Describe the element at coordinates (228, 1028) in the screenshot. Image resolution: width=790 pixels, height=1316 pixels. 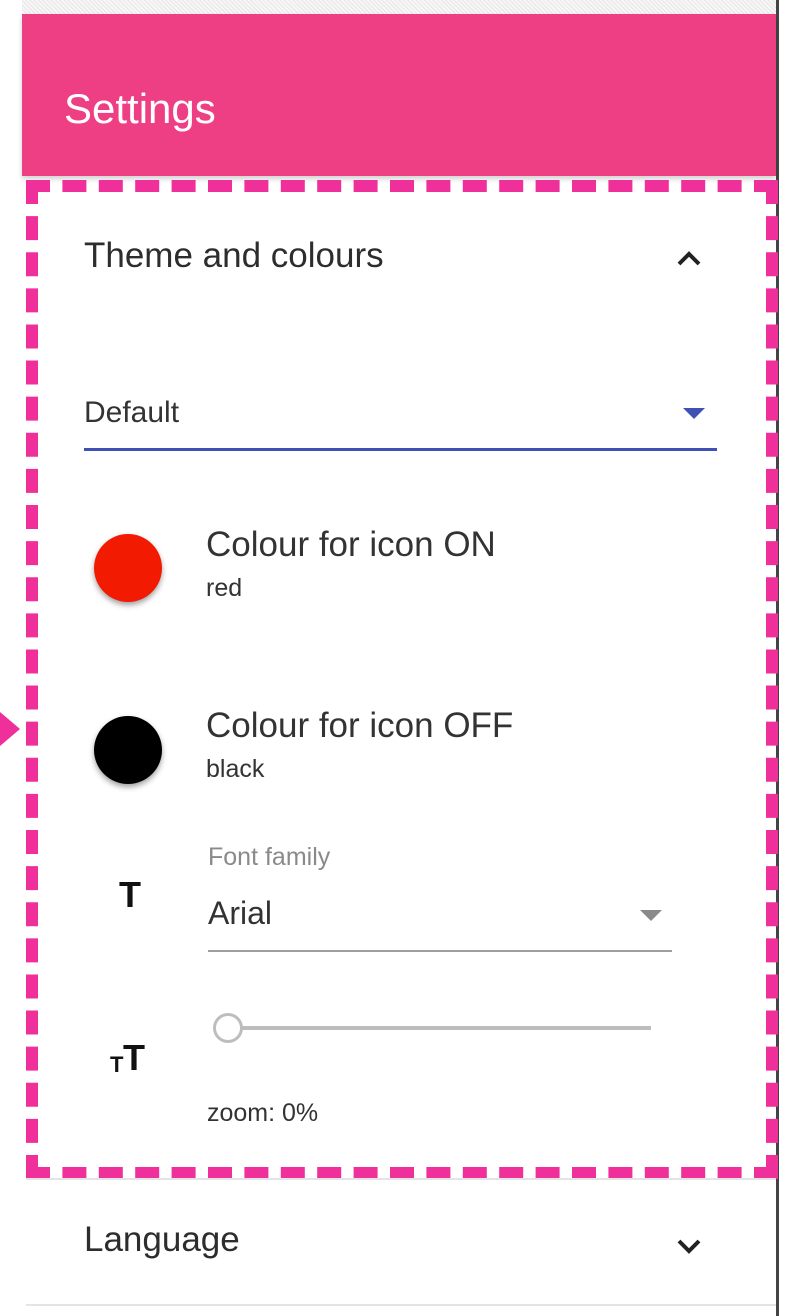
I see `slider-thumb` at that location.